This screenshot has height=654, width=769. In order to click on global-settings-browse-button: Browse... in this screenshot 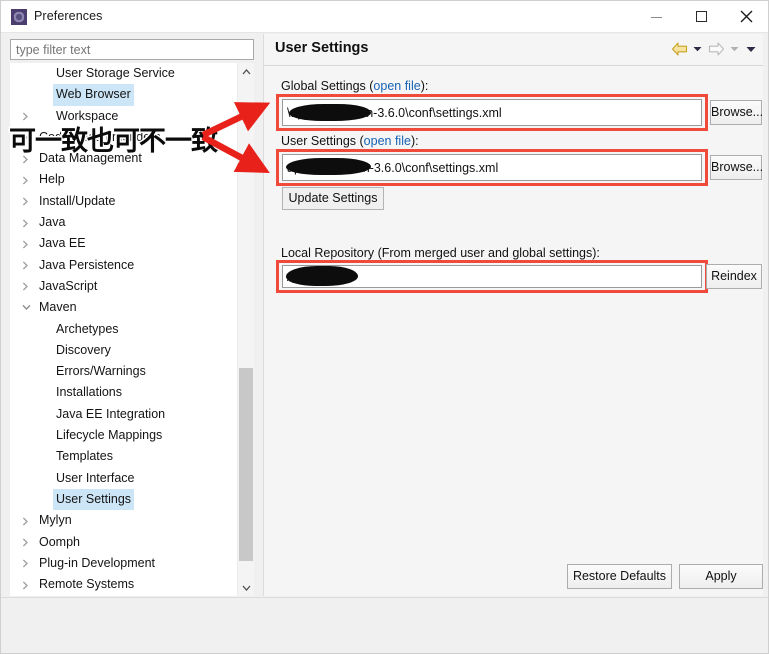, I will do `click(736, 112)`.